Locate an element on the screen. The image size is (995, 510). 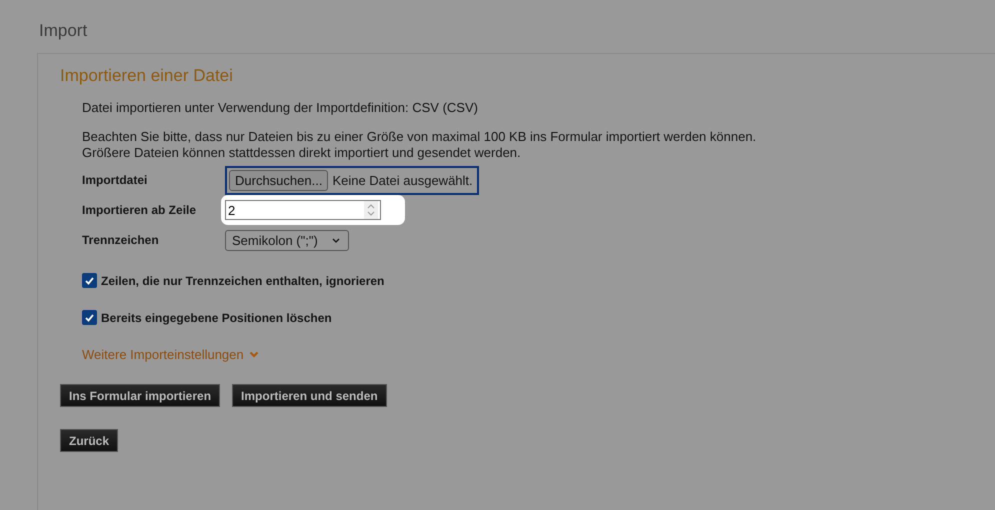
back-button: Zurück is located at coordinates (89, 440).